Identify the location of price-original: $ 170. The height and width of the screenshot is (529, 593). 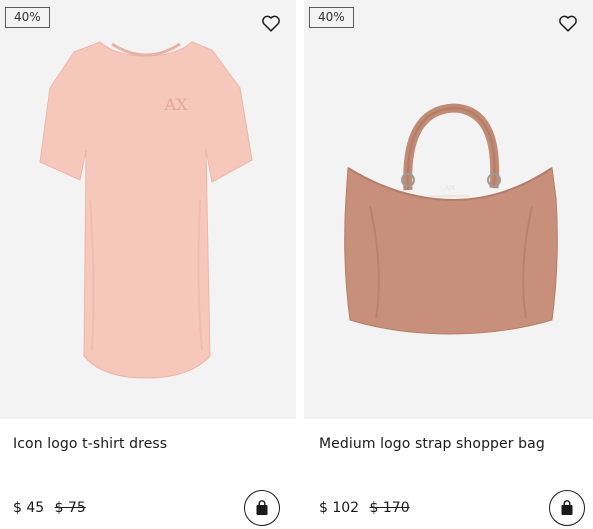
(389, 508).